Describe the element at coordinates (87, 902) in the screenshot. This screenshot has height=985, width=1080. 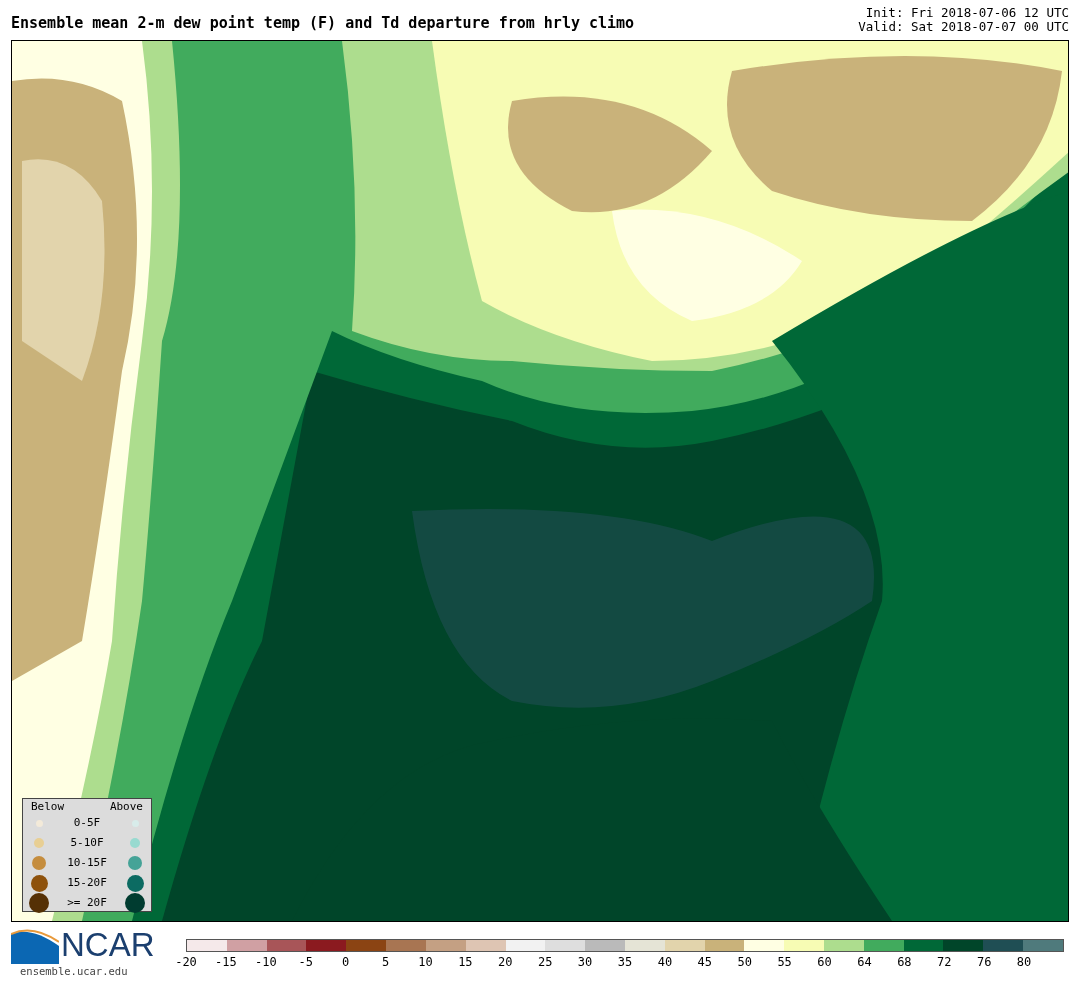
I see `legend-label: >= 20F` at that location.